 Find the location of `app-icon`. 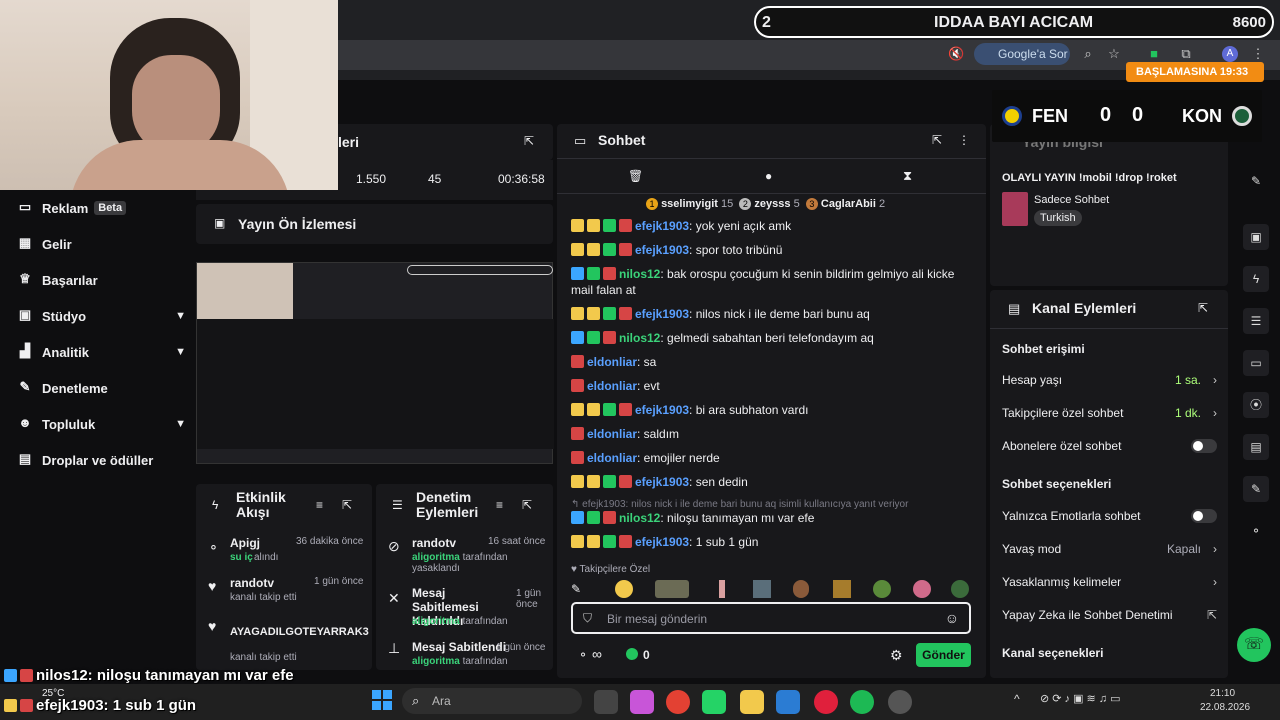

app-icon is located at coordinates (900, 702).